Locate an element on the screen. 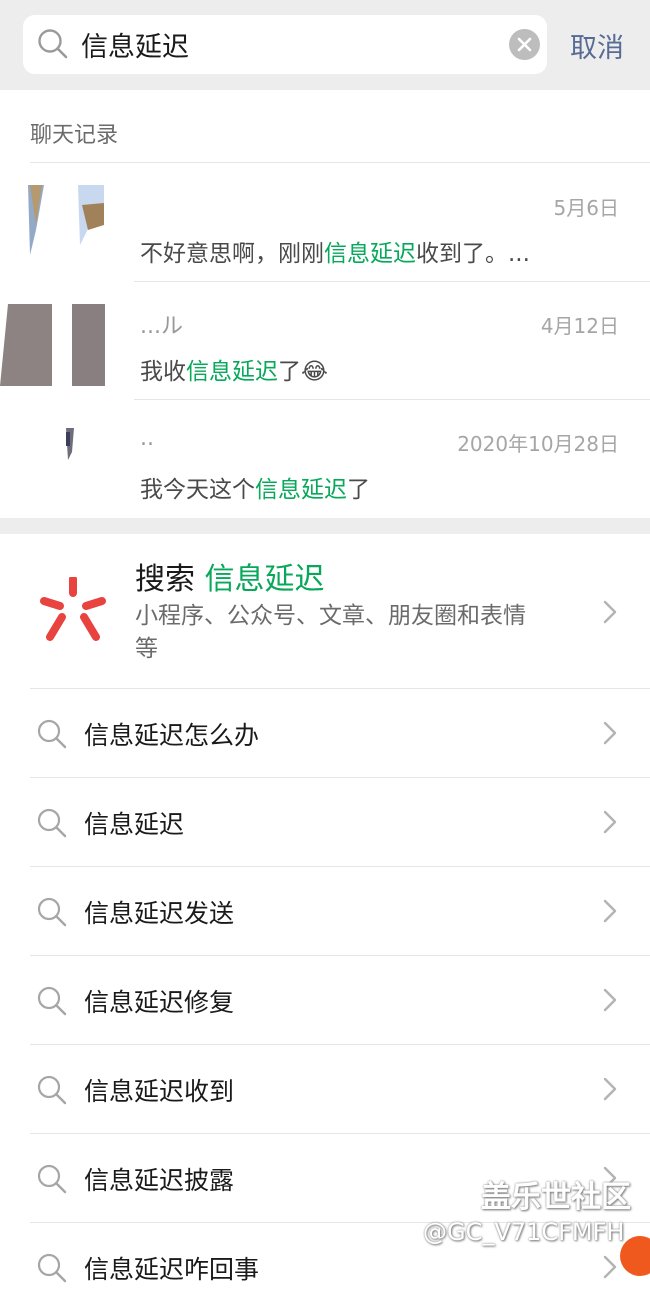 Image resolution: width=650 pixels, height=1312 pixels. chat-snippet: 我今天这个信息延迟了 is located at coordinates (255, 487).